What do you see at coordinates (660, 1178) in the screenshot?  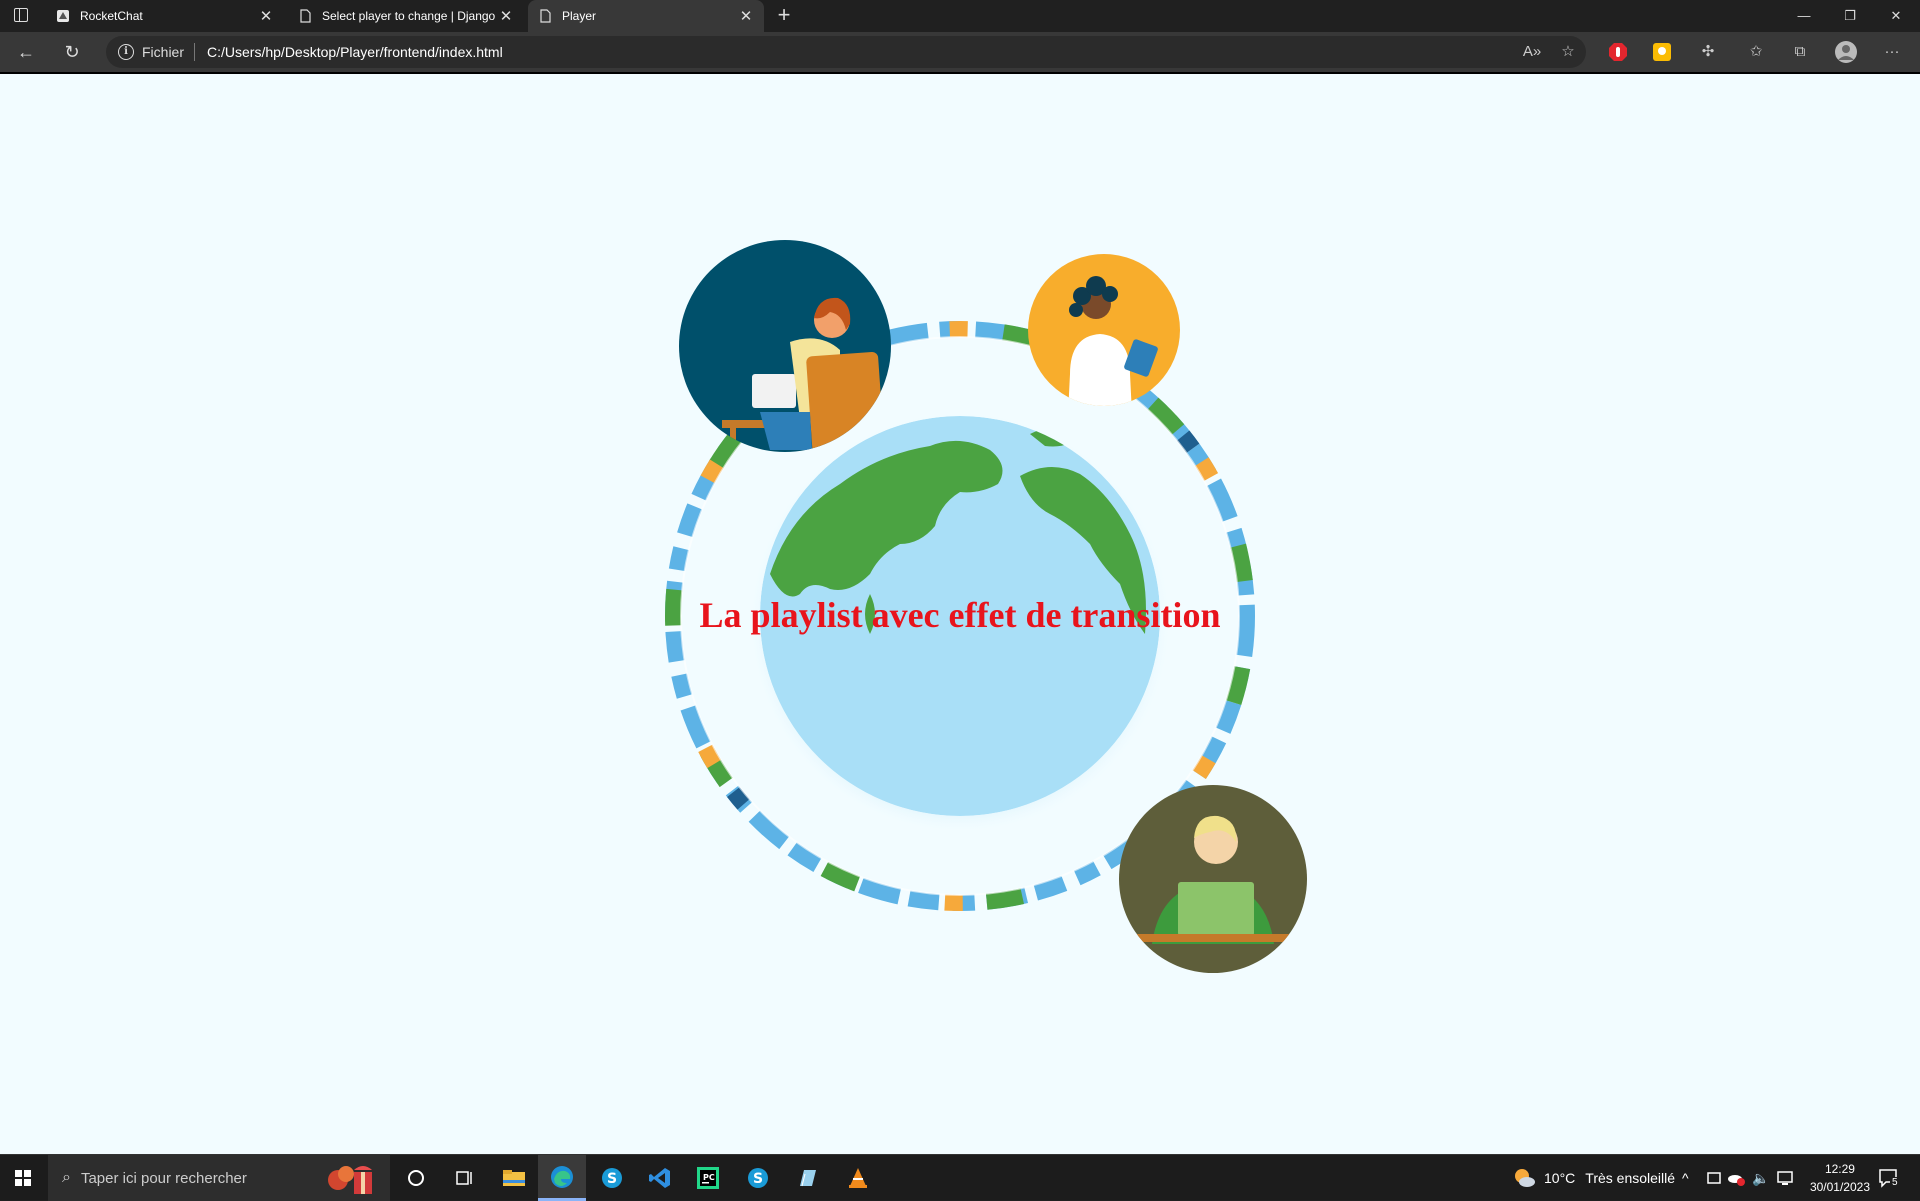 I see `vscode-icon` at bounding box center [660, 1178].